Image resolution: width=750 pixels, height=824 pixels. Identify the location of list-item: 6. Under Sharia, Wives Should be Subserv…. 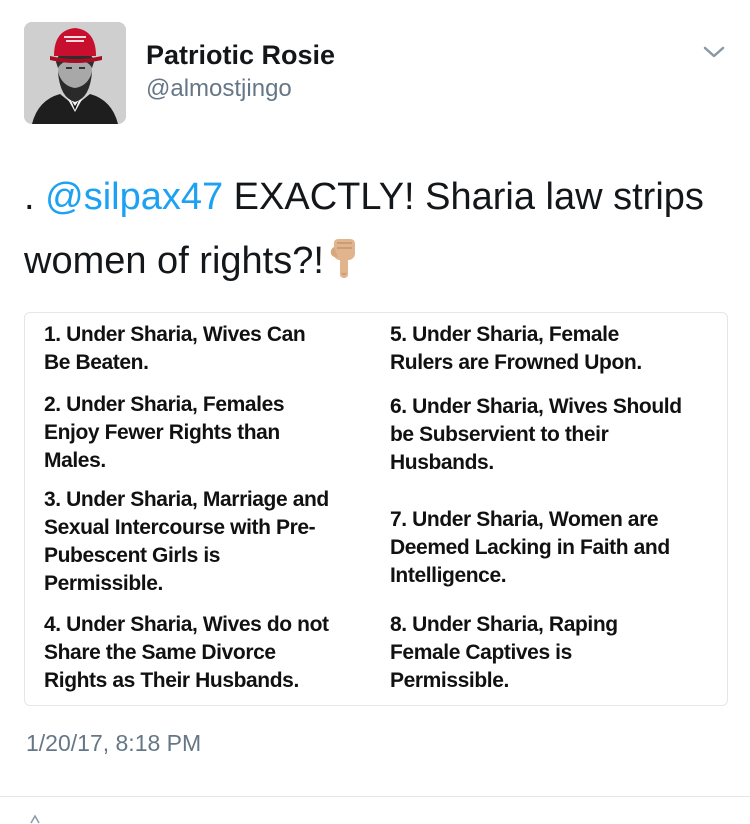
(536, 434).